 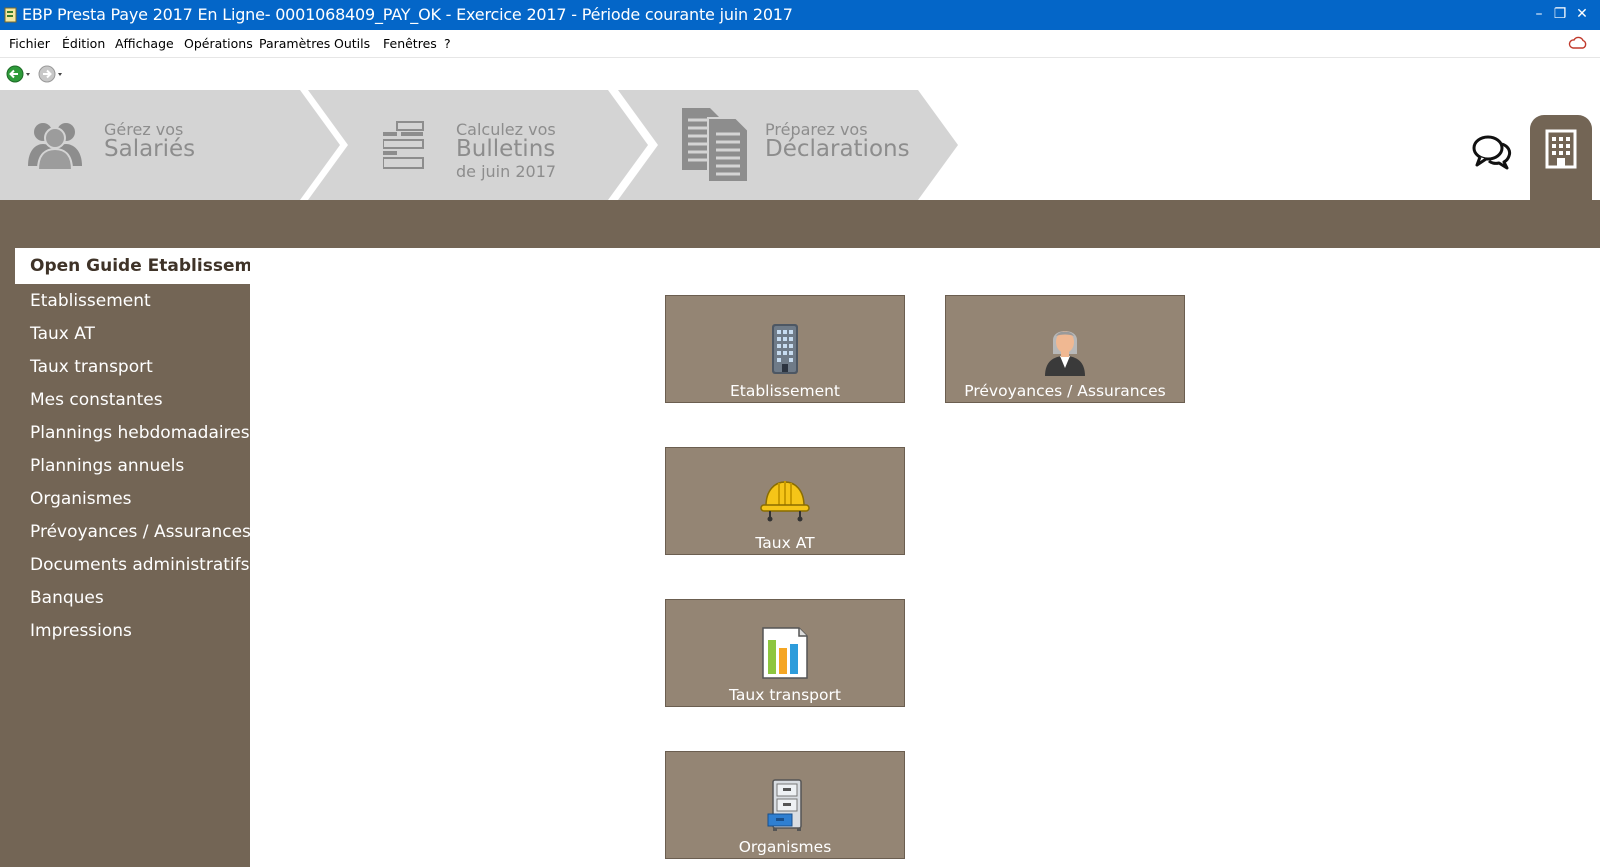 I want to click on tile-etablissement-label: Etablissement, so click(x=785, y=391).